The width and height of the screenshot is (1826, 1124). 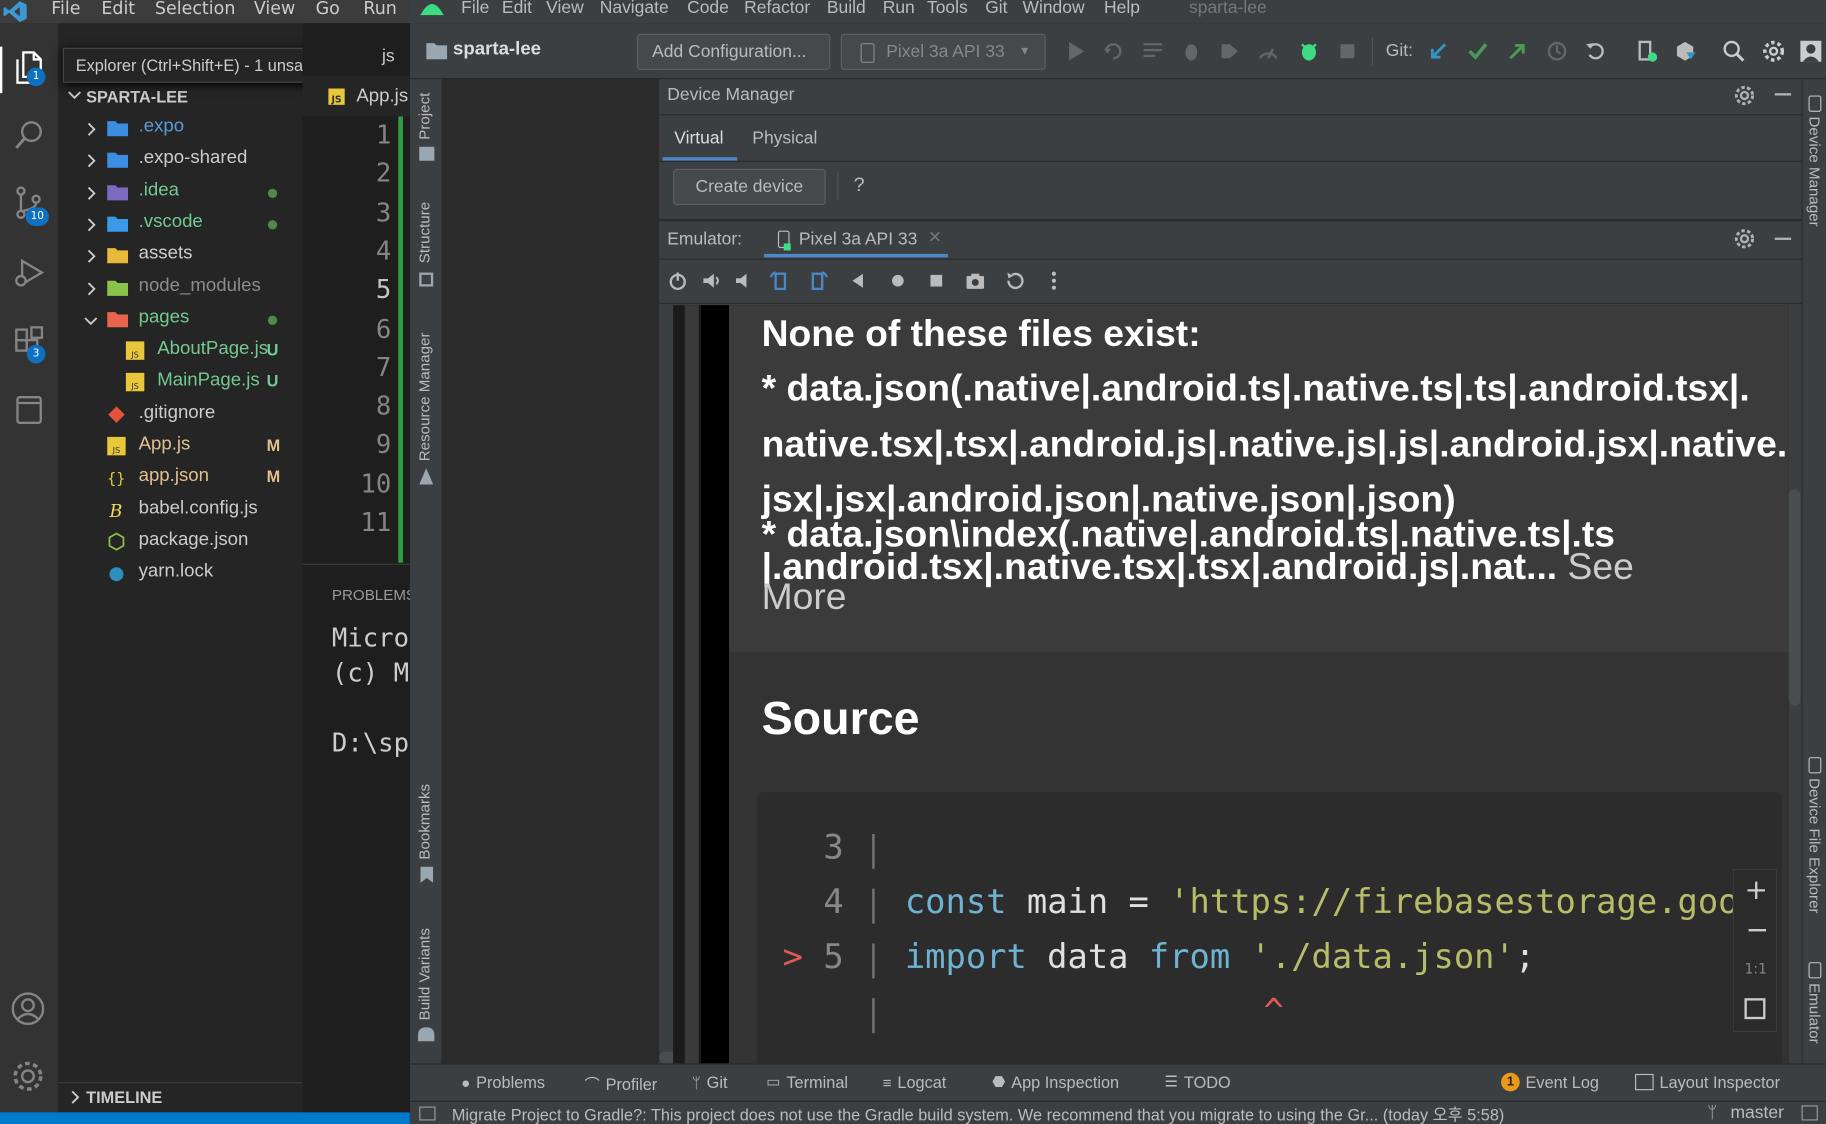 I want to click on tool-project: Project, so click(x=424, y=116).